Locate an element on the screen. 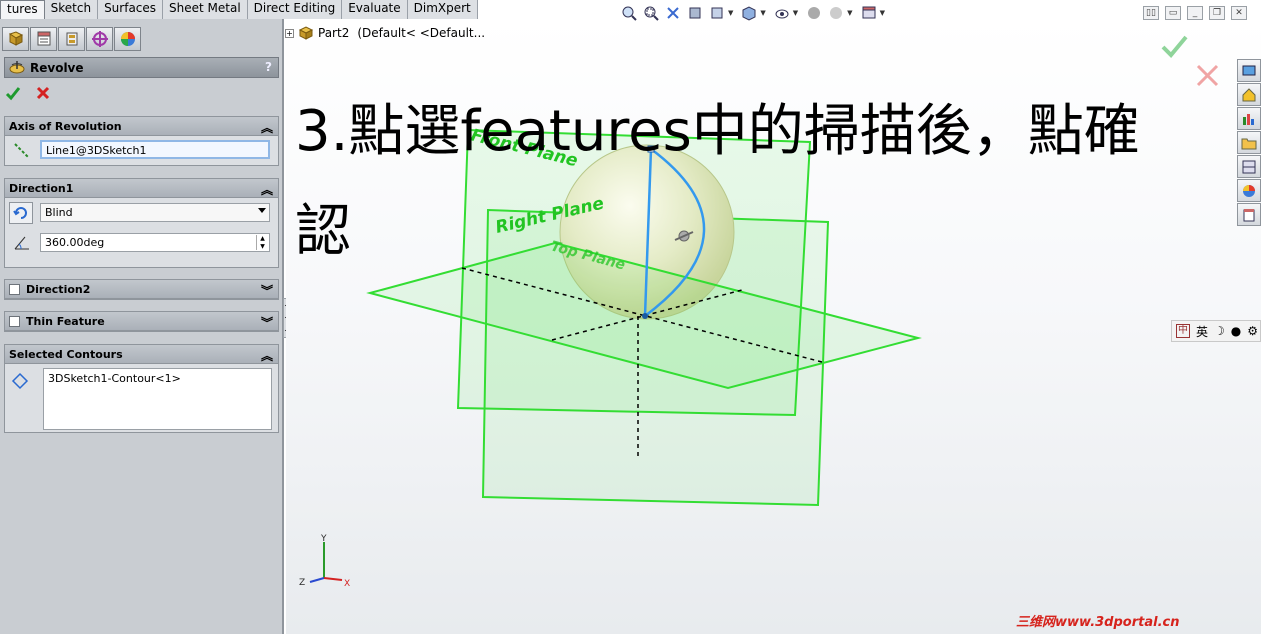 The height and width of the screenshot is (634, 1261). thin-feature-group: Thin Feature ︾ is located at coordinates (141, 321).